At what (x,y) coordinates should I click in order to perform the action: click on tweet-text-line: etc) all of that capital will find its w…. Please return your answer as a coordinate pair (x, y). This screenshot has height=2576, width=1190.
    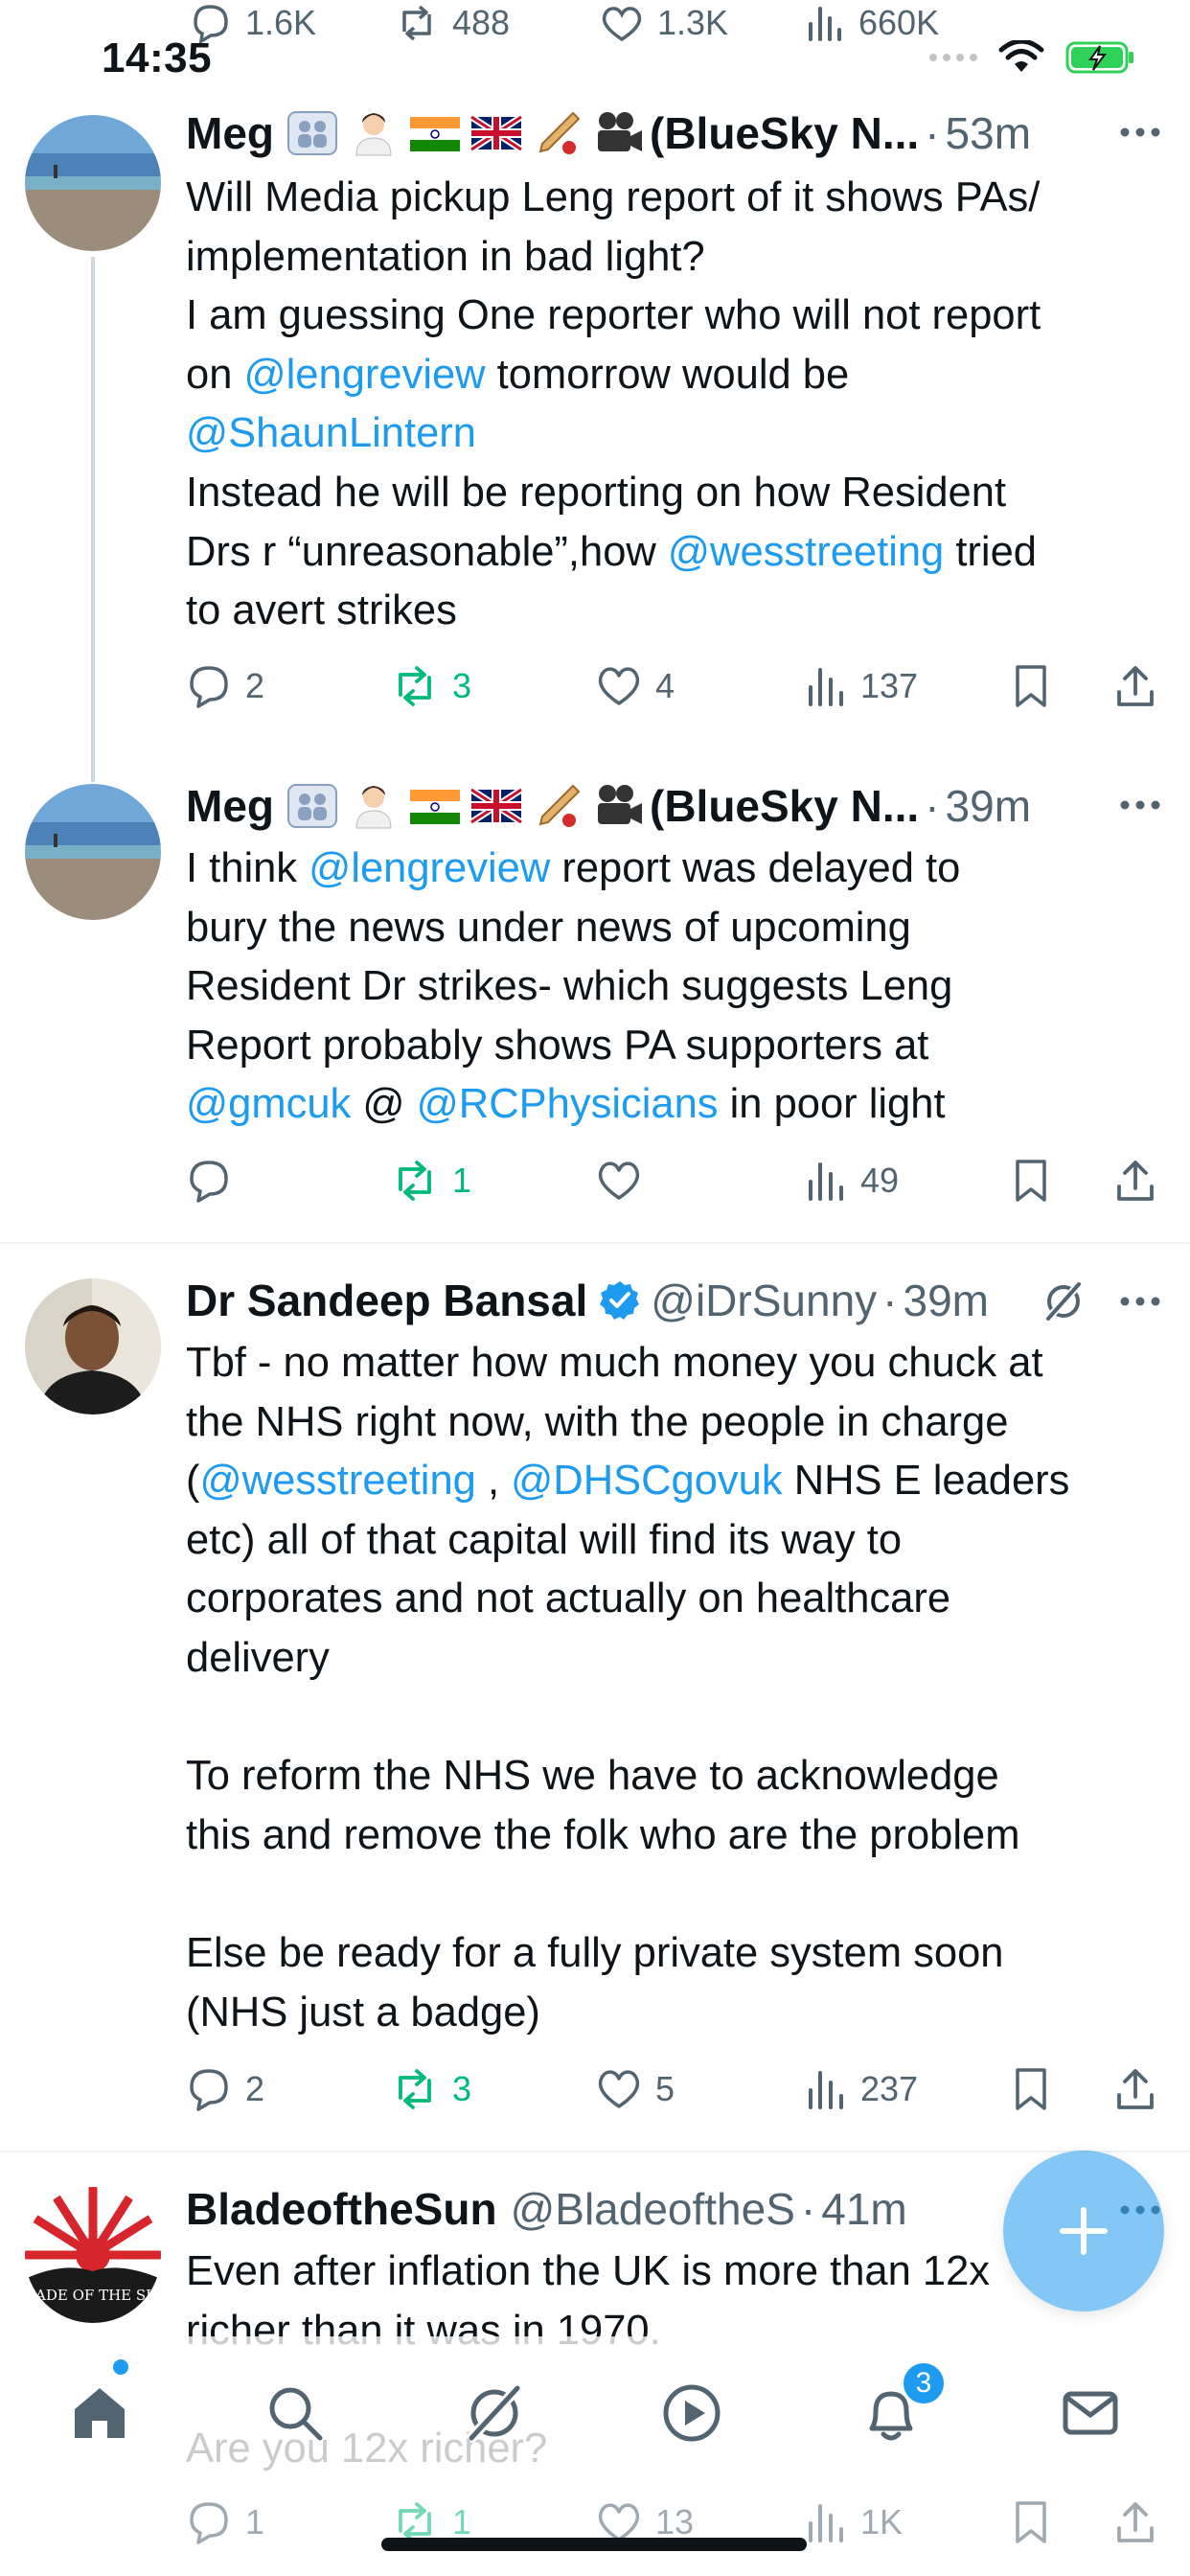
    Looking at the image, I should click on (670, 1541).